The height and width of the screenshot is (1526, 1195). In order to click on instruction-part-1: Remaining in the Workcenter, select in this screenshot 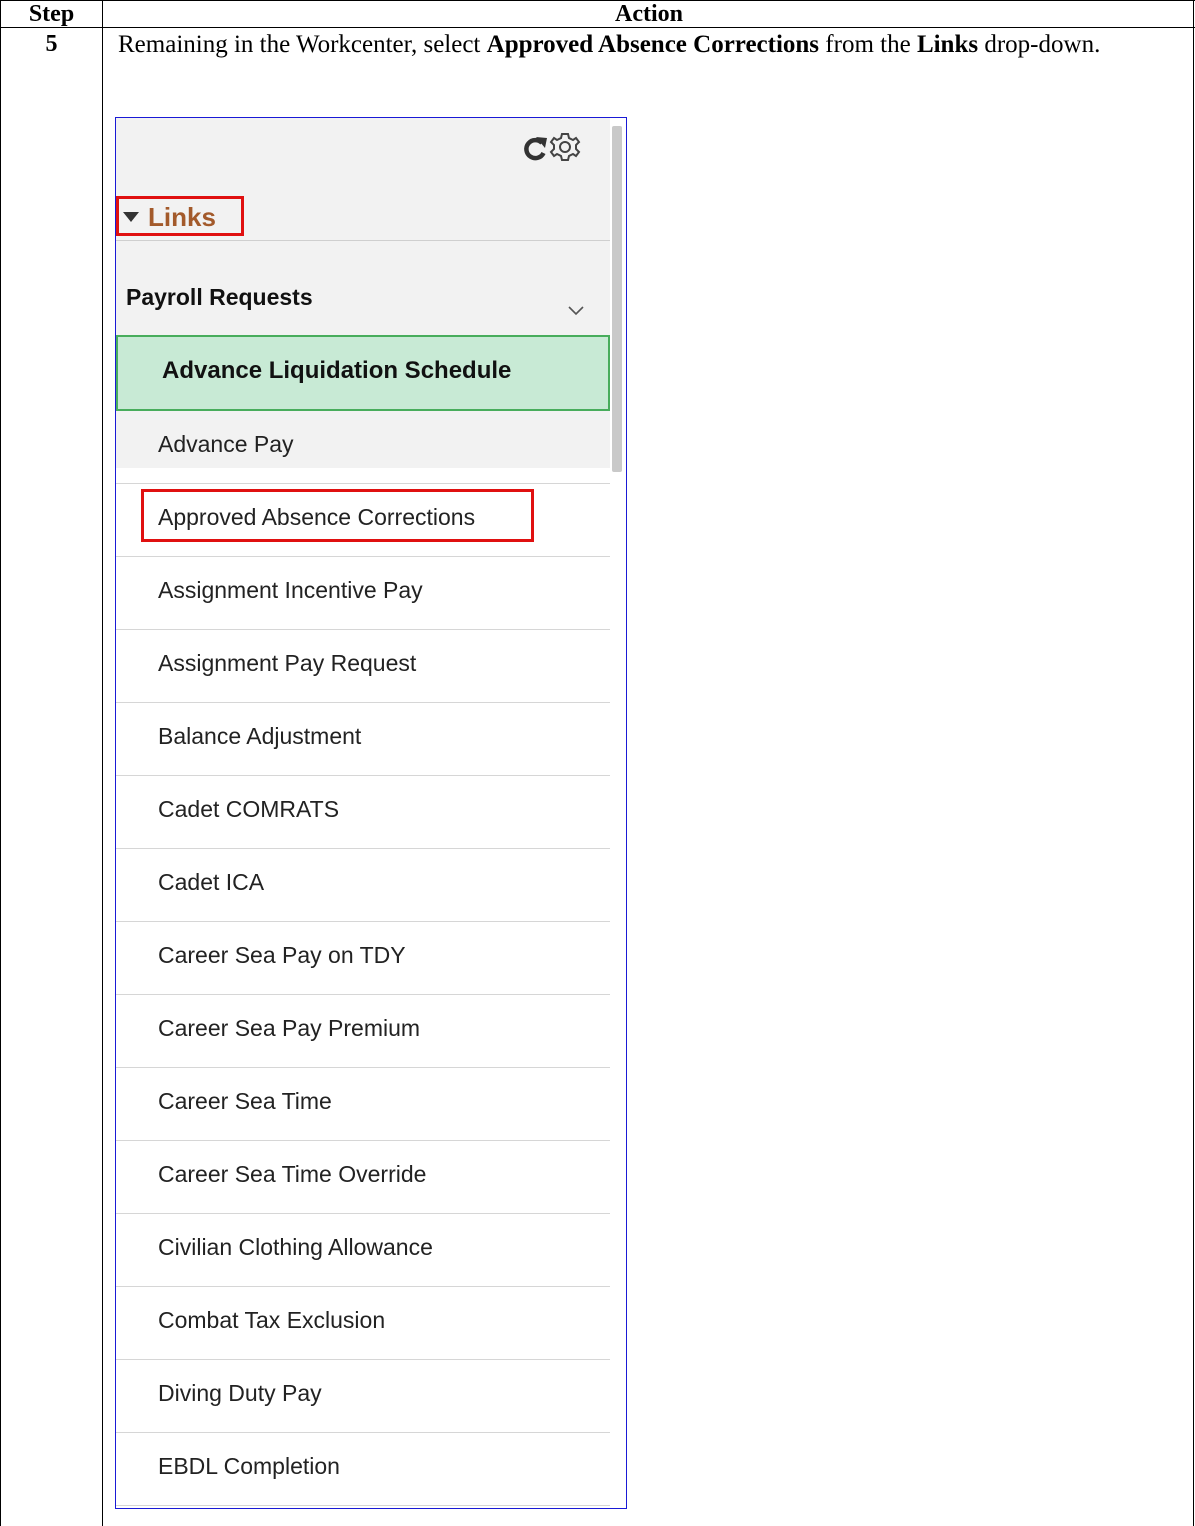, I will do `click(302, 44)`.